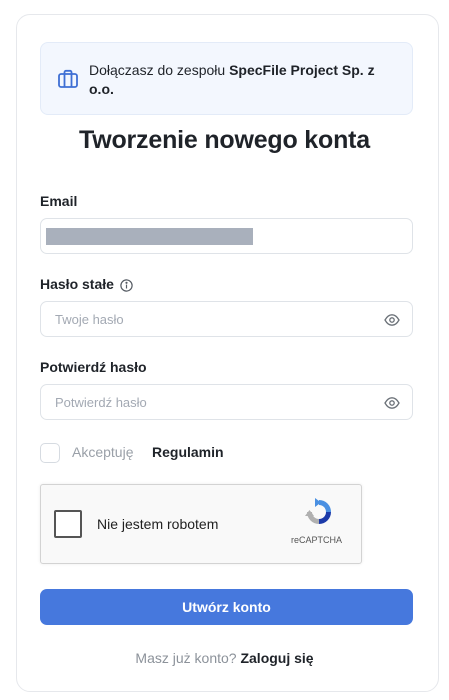 This screenshot has width=449, height=700. What do you see at coordinates (50, 453) in the screenshot?
I see `terms-checkbox` at bounding box center [50, 453].